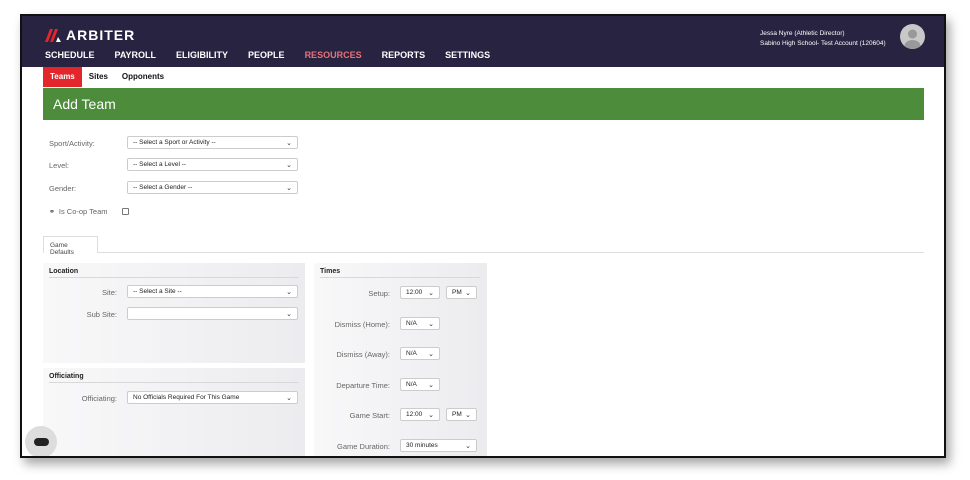 The height and width of the screenshot is (480, 970). Describe the element at coordinates (125, 211) in the screenshot. I see `coop-checkbox` at that location.